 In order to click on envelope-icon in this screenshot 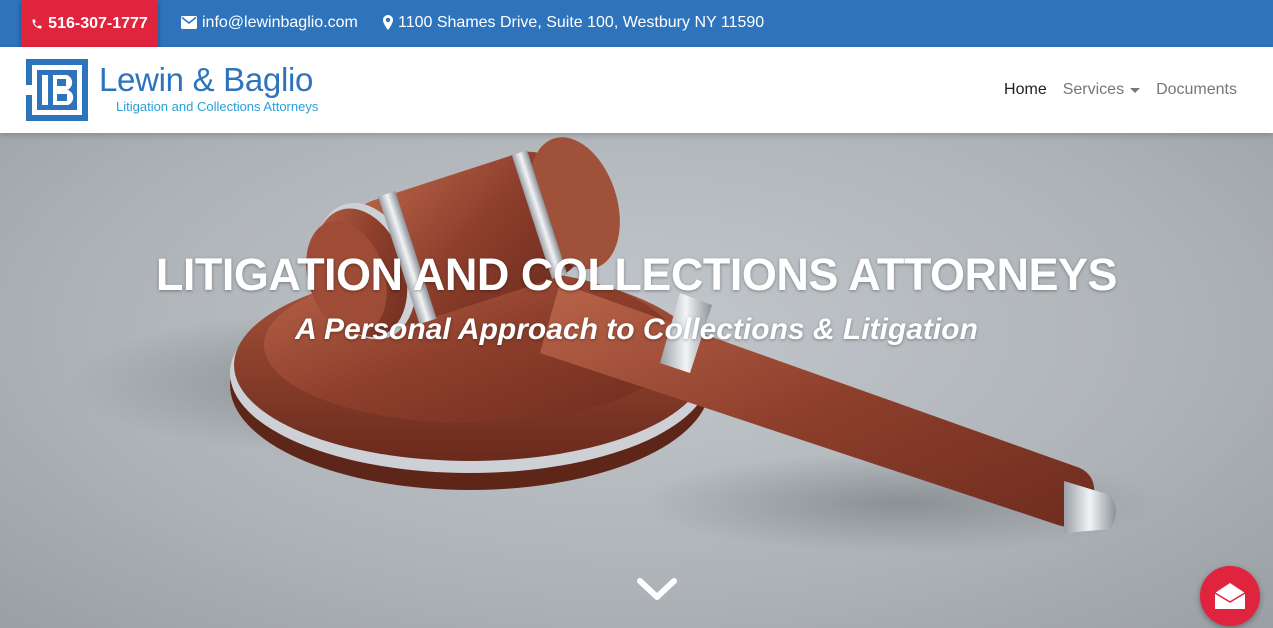, I will do `click(189, 22)`.